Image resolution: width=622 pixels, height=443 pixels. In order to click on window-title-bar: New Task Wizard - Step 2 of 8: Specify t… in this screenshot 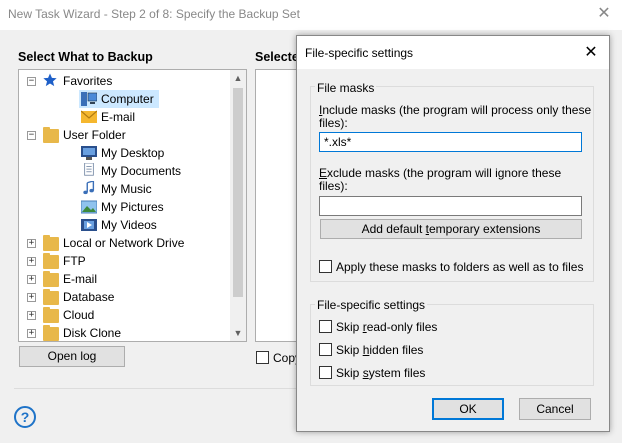, I will do `click(311, 15)`.